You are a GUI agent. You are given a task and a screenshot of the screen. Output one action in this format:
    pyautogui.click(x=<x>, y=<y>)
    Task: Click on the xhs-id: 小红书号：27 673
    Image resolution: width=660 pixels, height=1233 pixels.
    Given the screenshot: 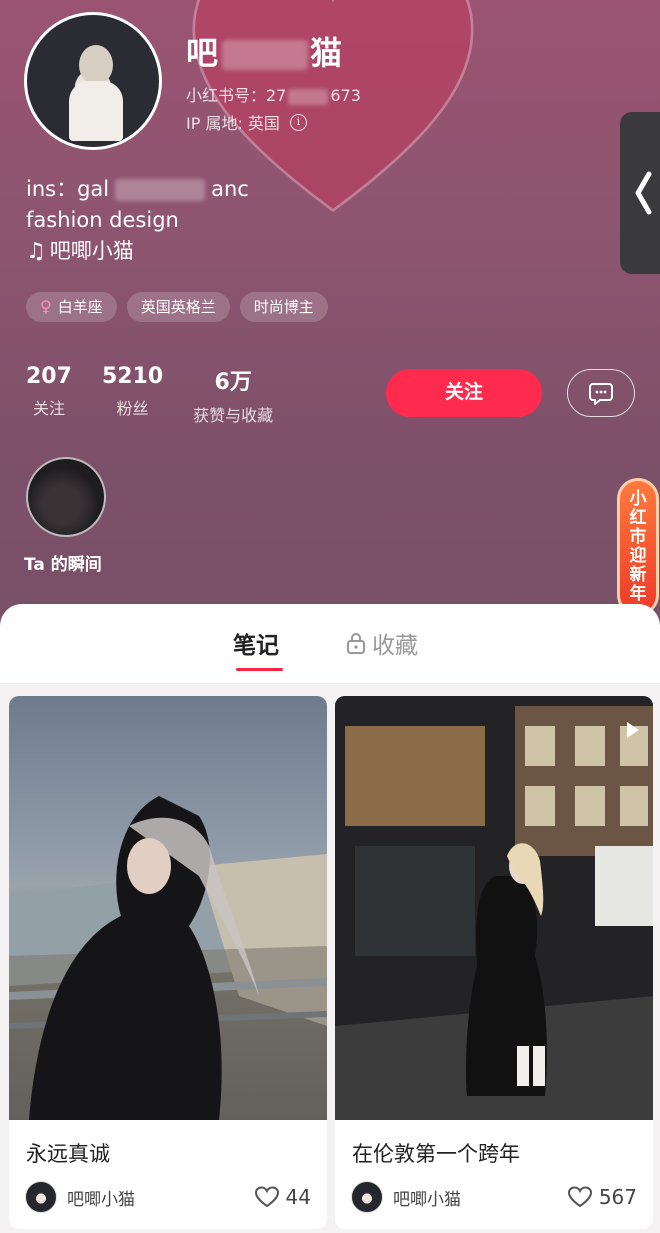 What is the action you would take?
    pyautogui.click(x=273, y=94)
    